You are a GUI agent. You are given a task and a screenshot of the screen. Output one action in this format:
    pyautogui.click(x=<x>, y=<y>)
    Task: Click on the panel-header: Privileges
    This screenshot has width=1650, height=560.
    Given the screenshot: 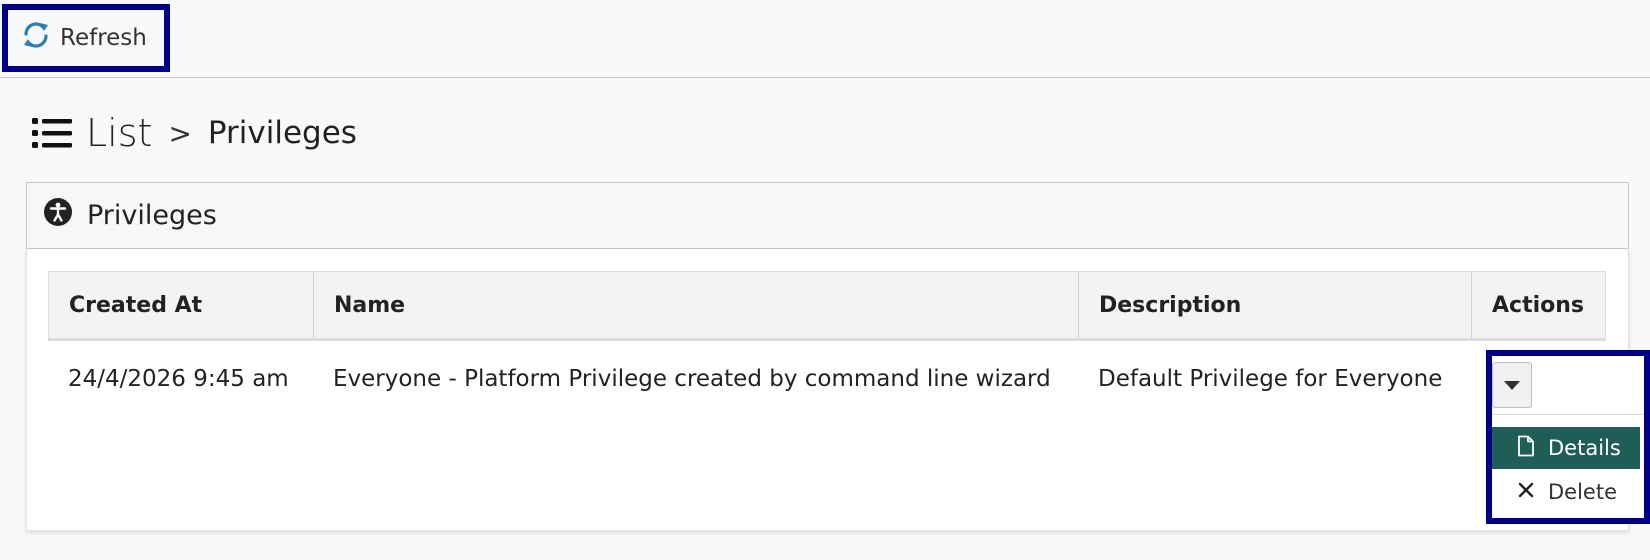 What is the action you would take?
    pyautogui.click(x=827, y=215)
    